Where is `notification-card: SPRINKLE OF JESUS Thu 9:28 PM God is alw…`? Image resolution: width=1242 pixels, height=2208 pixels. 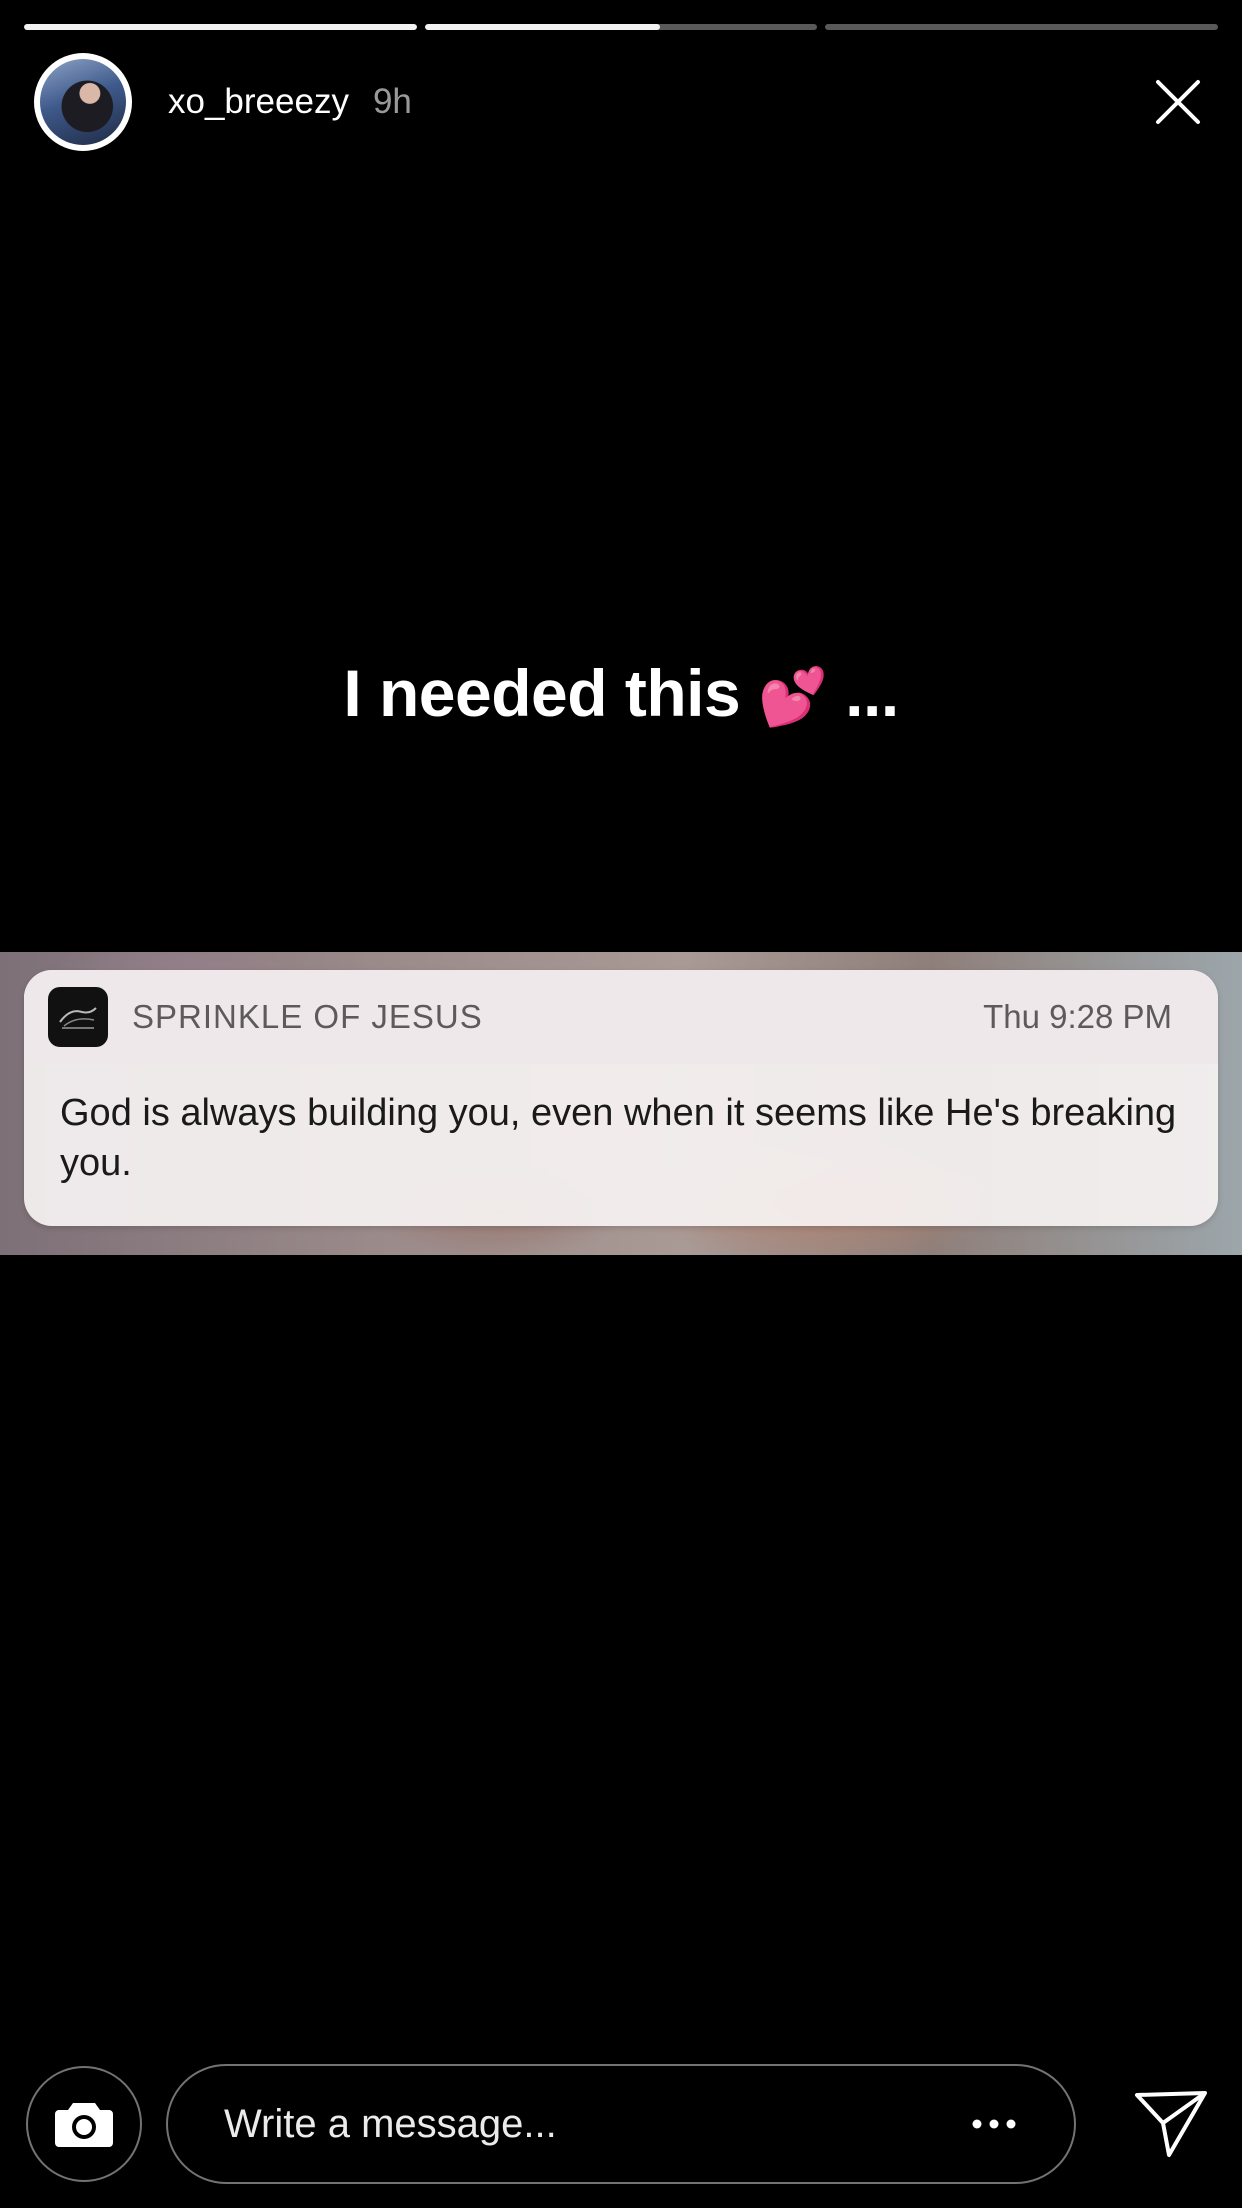 notification-card: SPRINKLE OF JESUS Thu 9:28 PM God is alw… is located at coordinates (621, 1098).